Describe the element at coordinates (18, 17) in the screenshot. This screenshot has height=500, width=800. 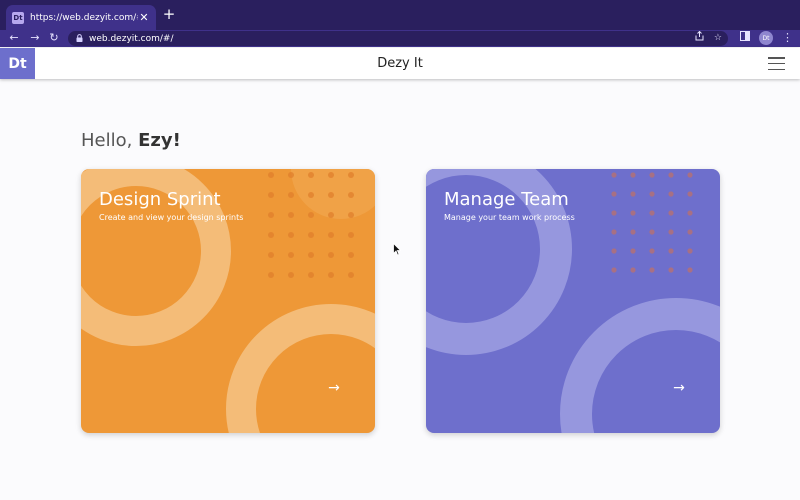
I see `favicon-icon: Dt` at that location.